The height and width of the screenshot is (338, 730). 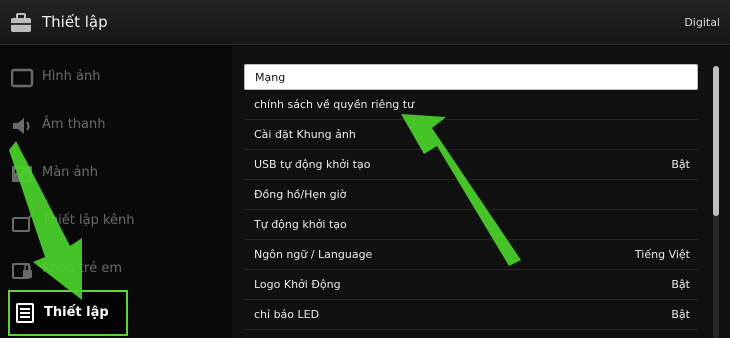 I want to click on sidebar-item-label: Hình ảnh, so click(x=71, y=76).